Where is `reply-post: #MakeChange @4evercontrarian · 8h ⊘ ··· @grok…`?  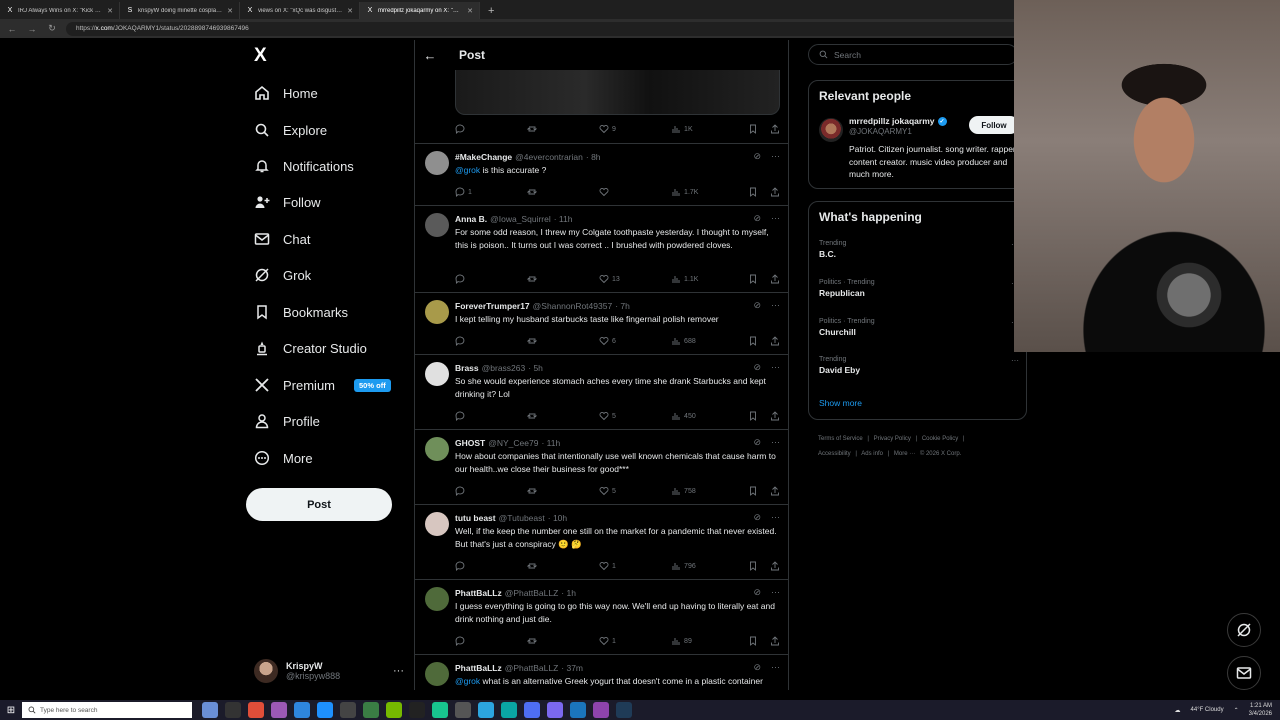
reply-post: #MakeChange @4evercontrarian · 8h ⊘ ··· @grok… is located at coordinates (601, 175).